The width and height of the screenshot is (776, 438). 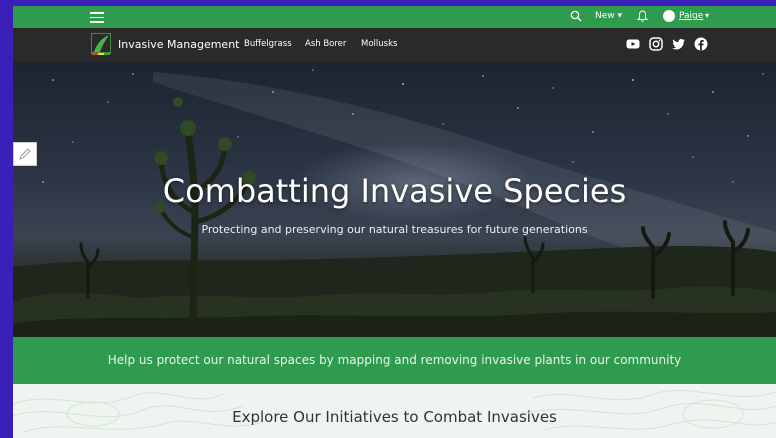 I want to click on avatar, so click(x=669, y=16).